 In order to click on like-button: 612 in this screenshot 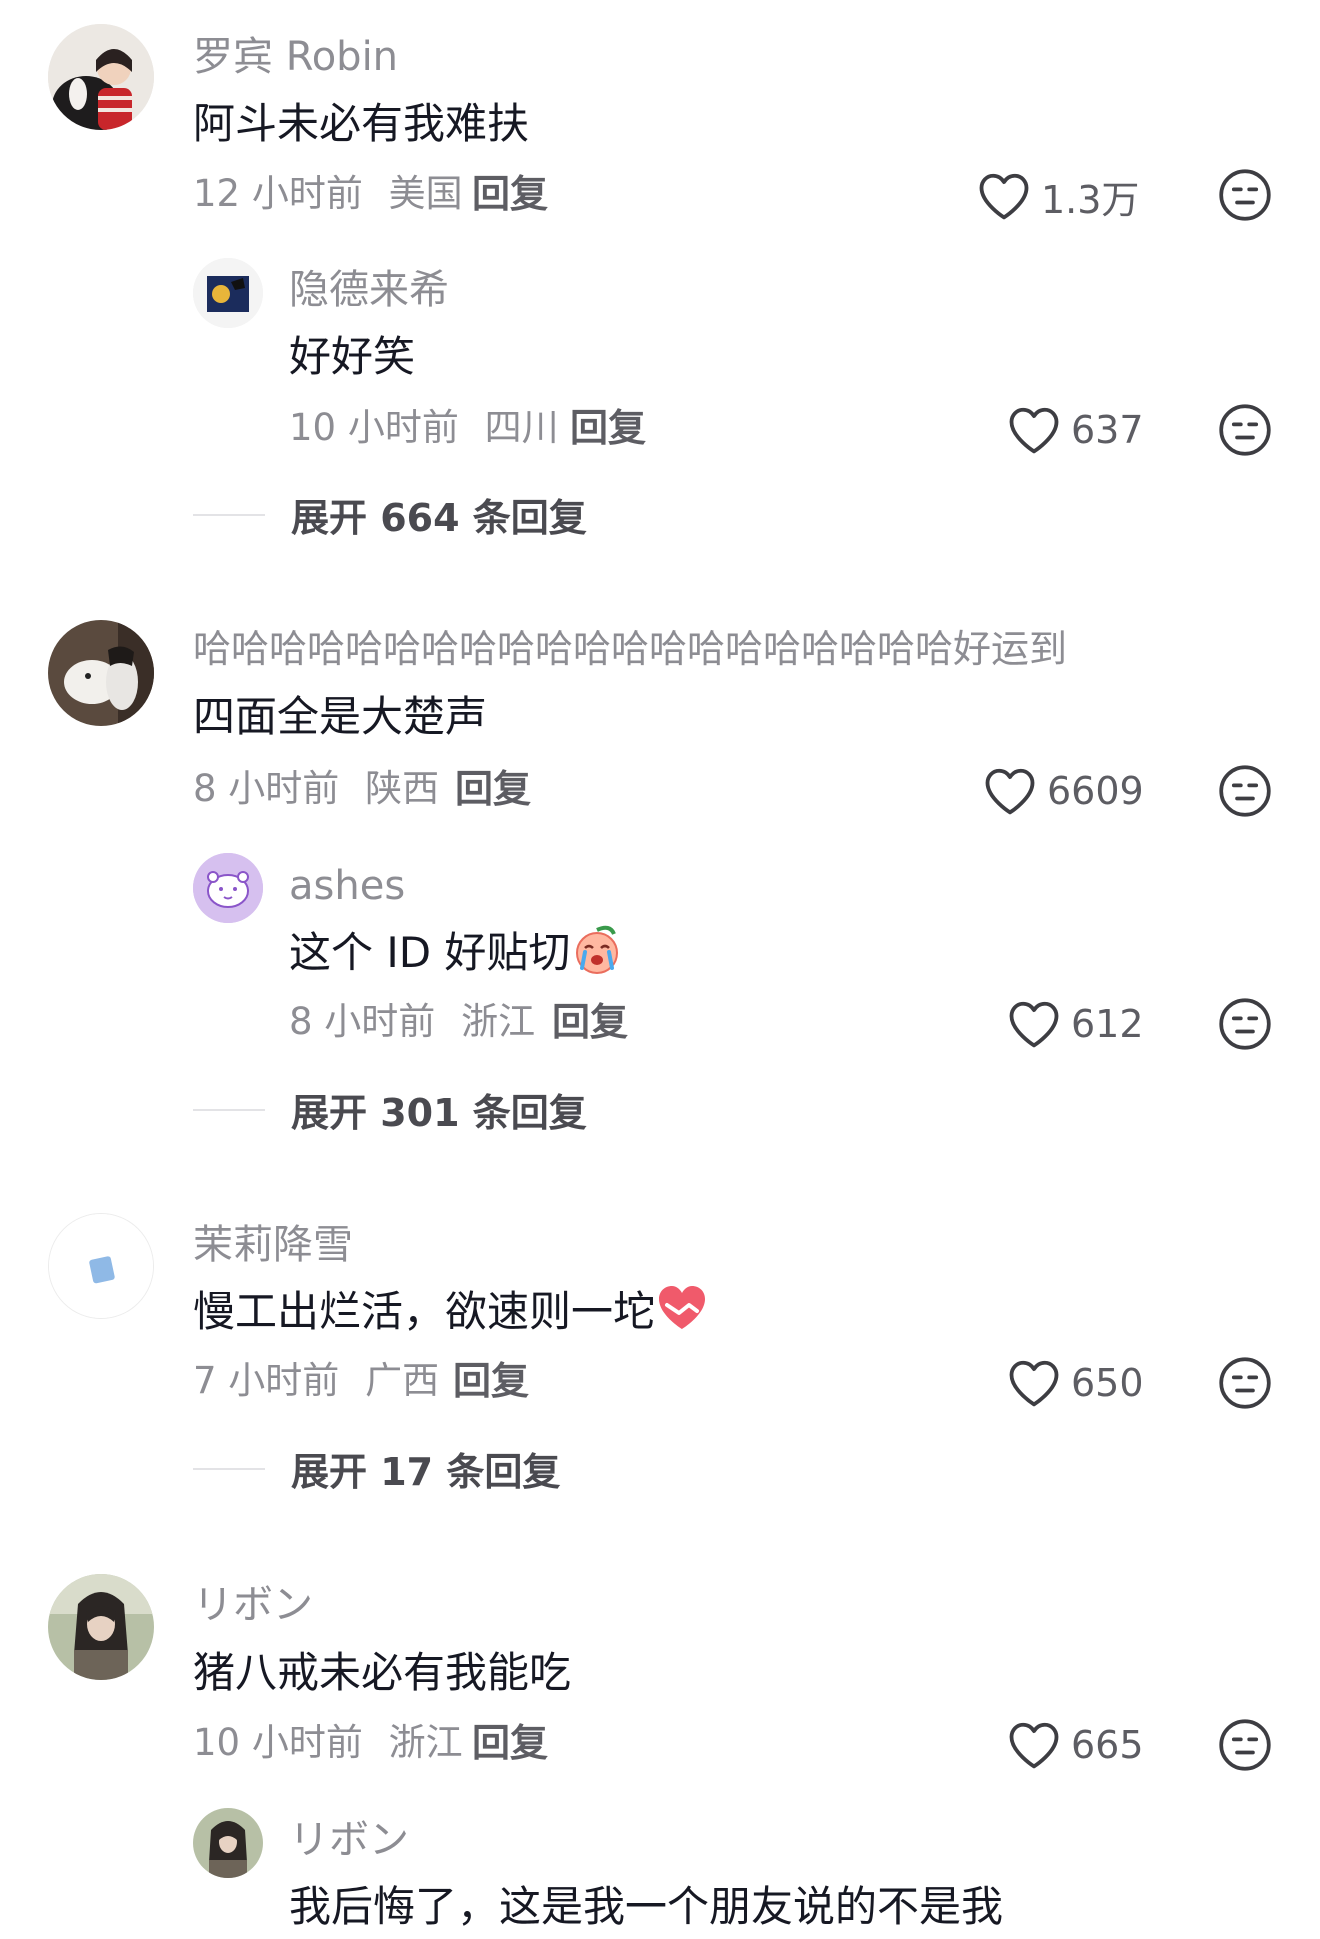, I will do `click(1075, 1024)`.